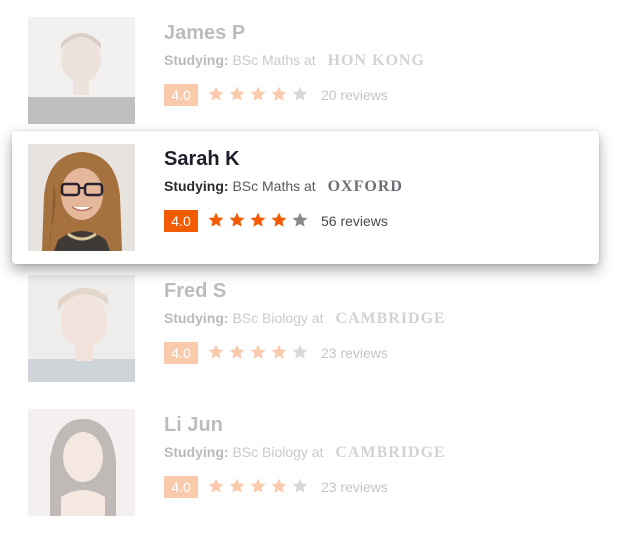 This screenshot has width=625, height=542. What do you see at coordinates (202, 159) in the screenshot?
I see `tutor-name: Sarah K` at bounding box center [202, 159].